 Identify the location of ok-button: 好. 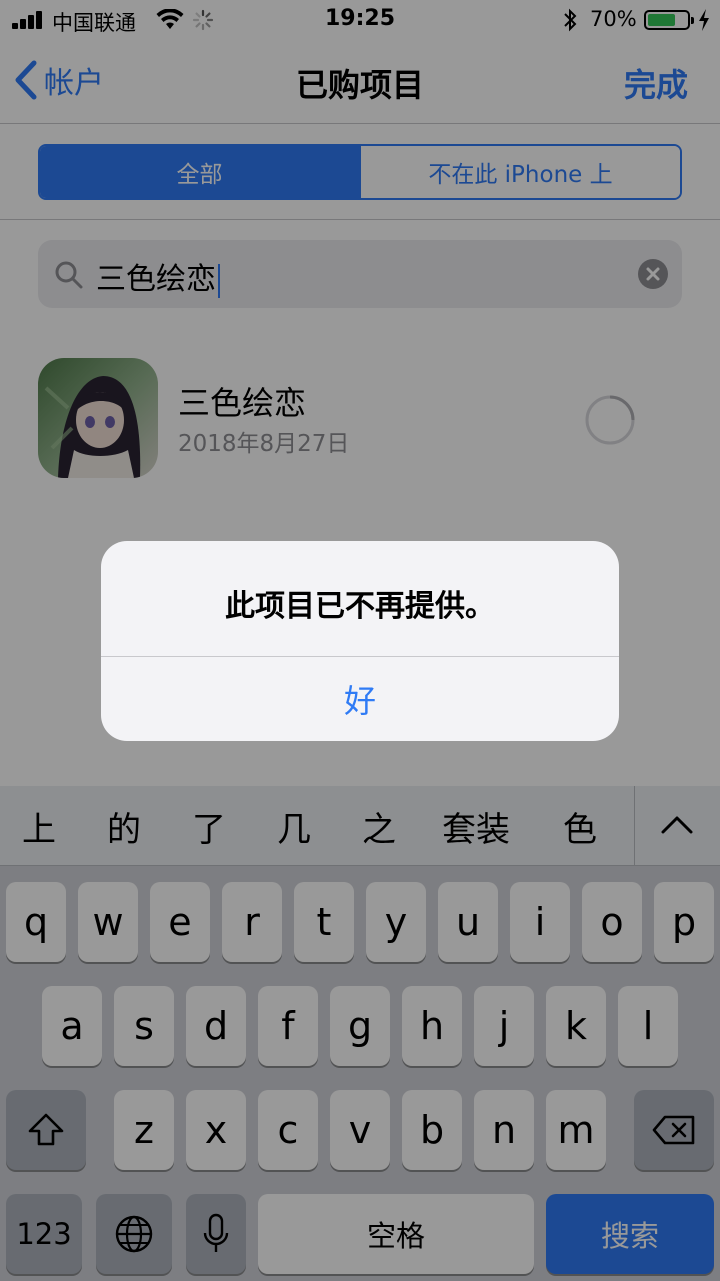
(360, 699).